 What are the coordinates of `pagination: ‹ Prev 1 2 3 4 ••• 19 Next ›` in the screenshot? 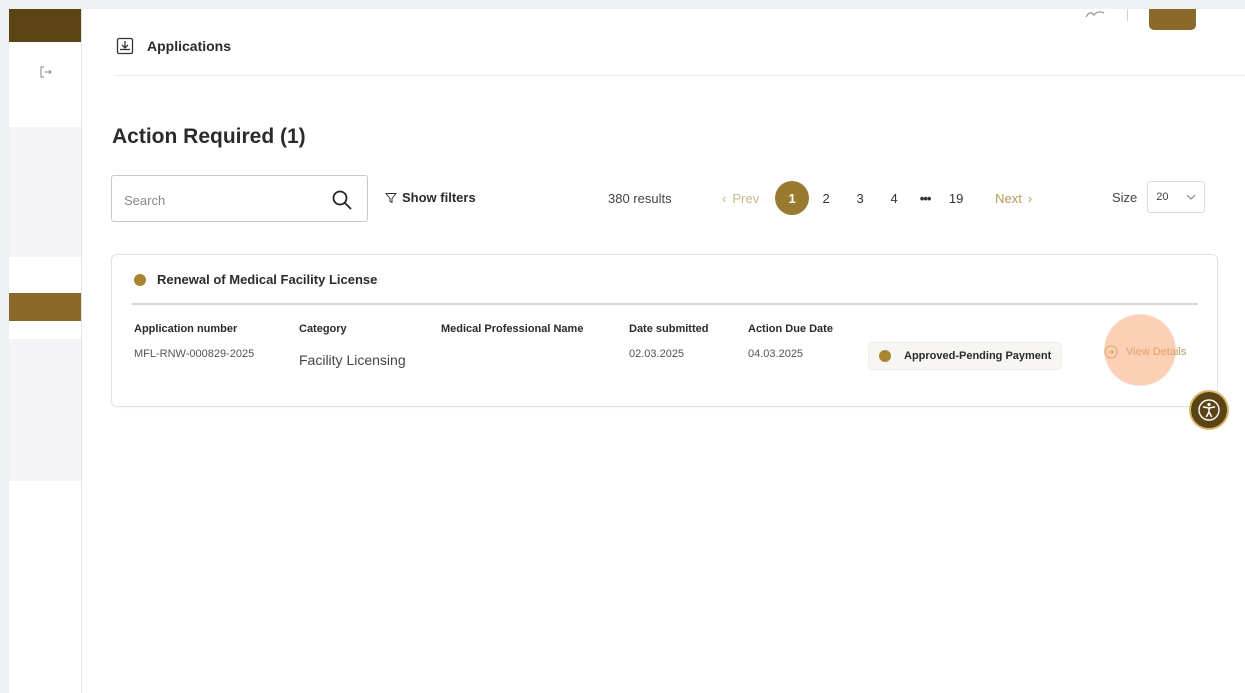 It's located at (877, 198).